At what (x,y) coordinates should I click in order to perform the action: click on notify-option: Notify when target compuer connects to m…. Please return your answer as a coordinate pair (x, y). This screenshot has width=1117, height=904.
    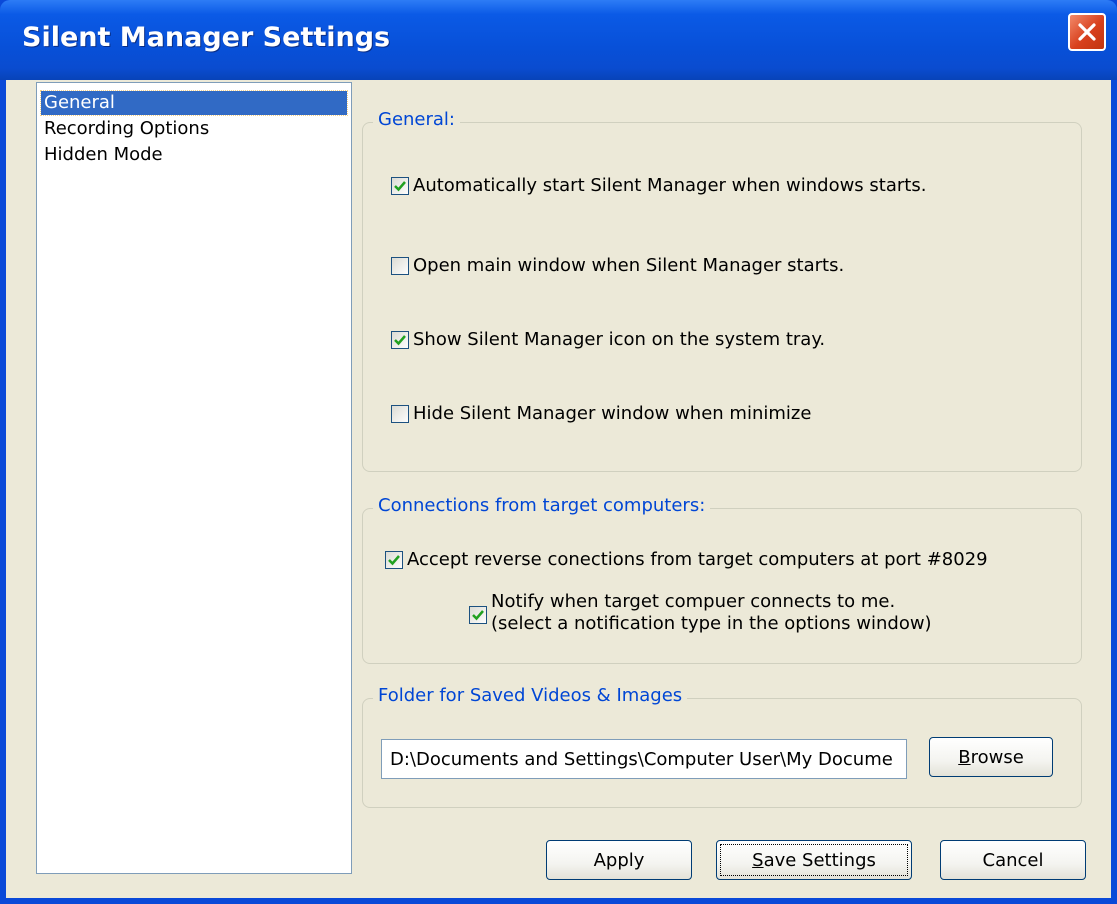
    Looking at the image, I should click on (700, 613).